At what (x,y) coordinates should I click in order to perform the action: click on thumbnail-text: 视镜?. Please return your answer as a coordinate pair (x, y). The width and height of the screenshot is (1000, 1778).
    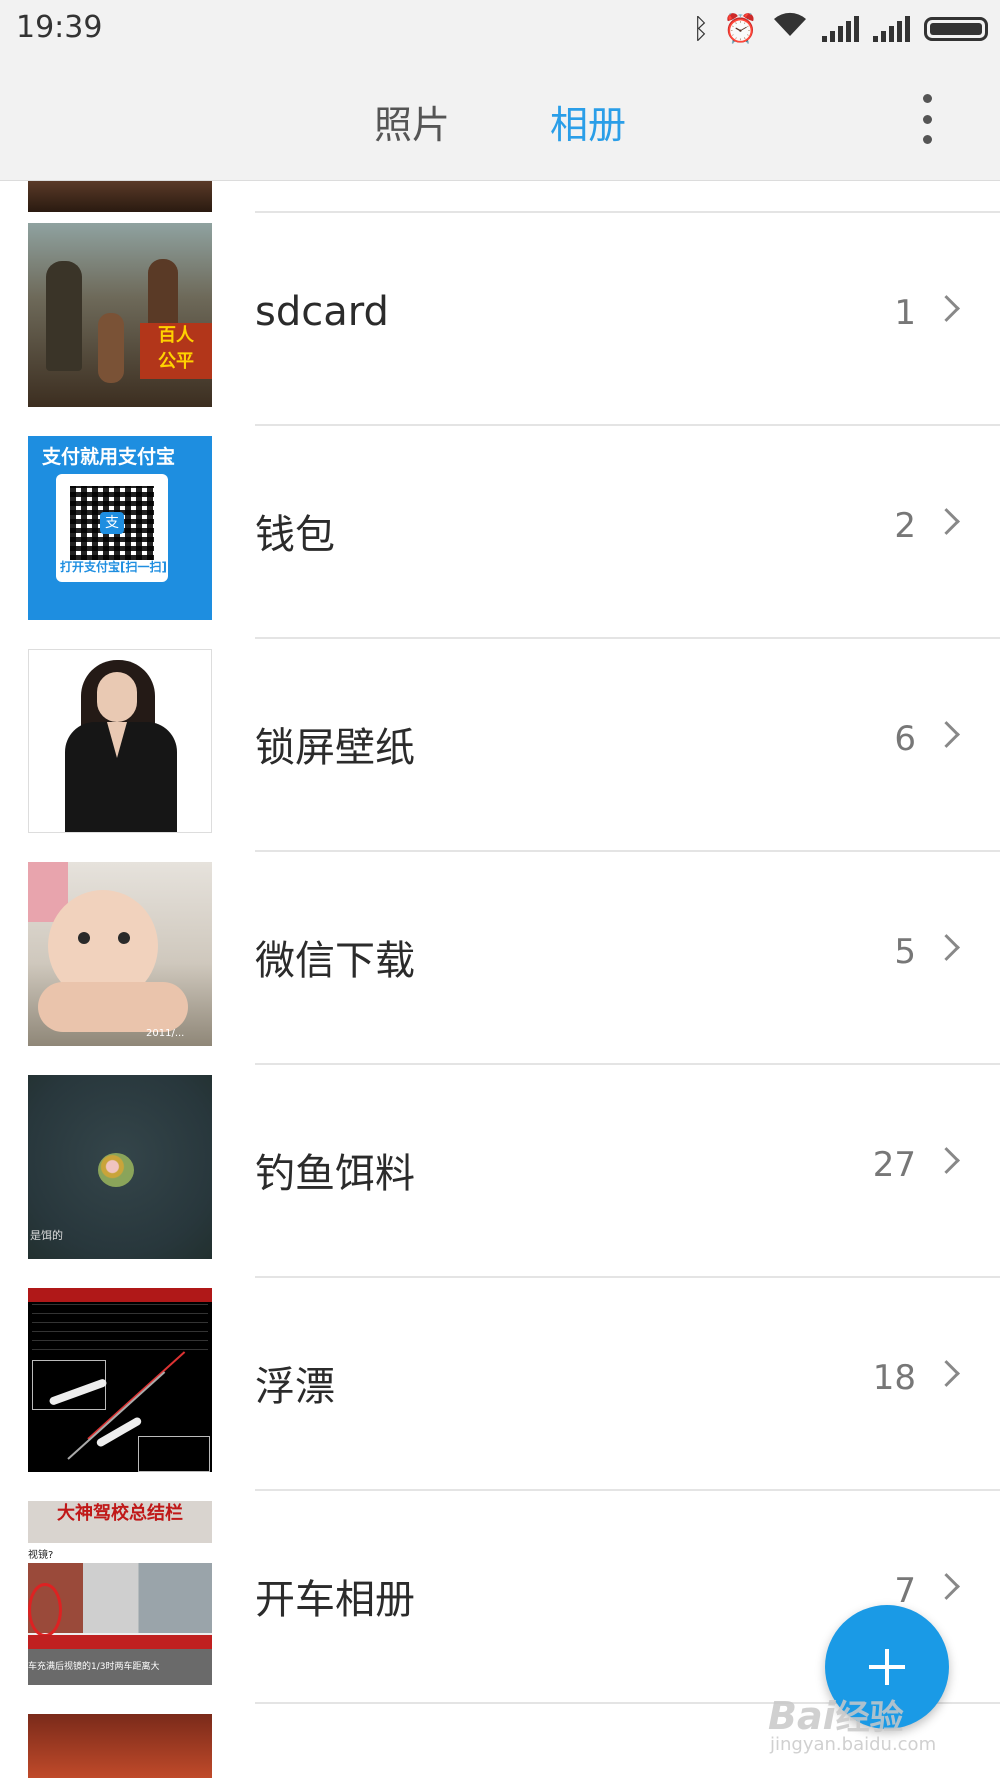
    Looking at the image, I should click on (41, 1555).